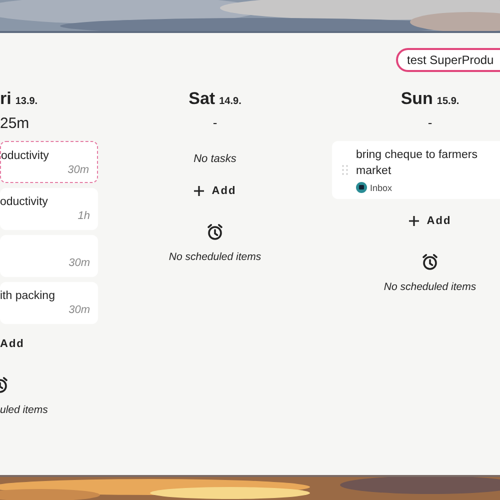 The height and width of the screenshot is (500, 500). What do you see at coordinates (49, 209) in the screenshot?
I see `task-card: oductivity 1h` at bounding box center [49, 209].